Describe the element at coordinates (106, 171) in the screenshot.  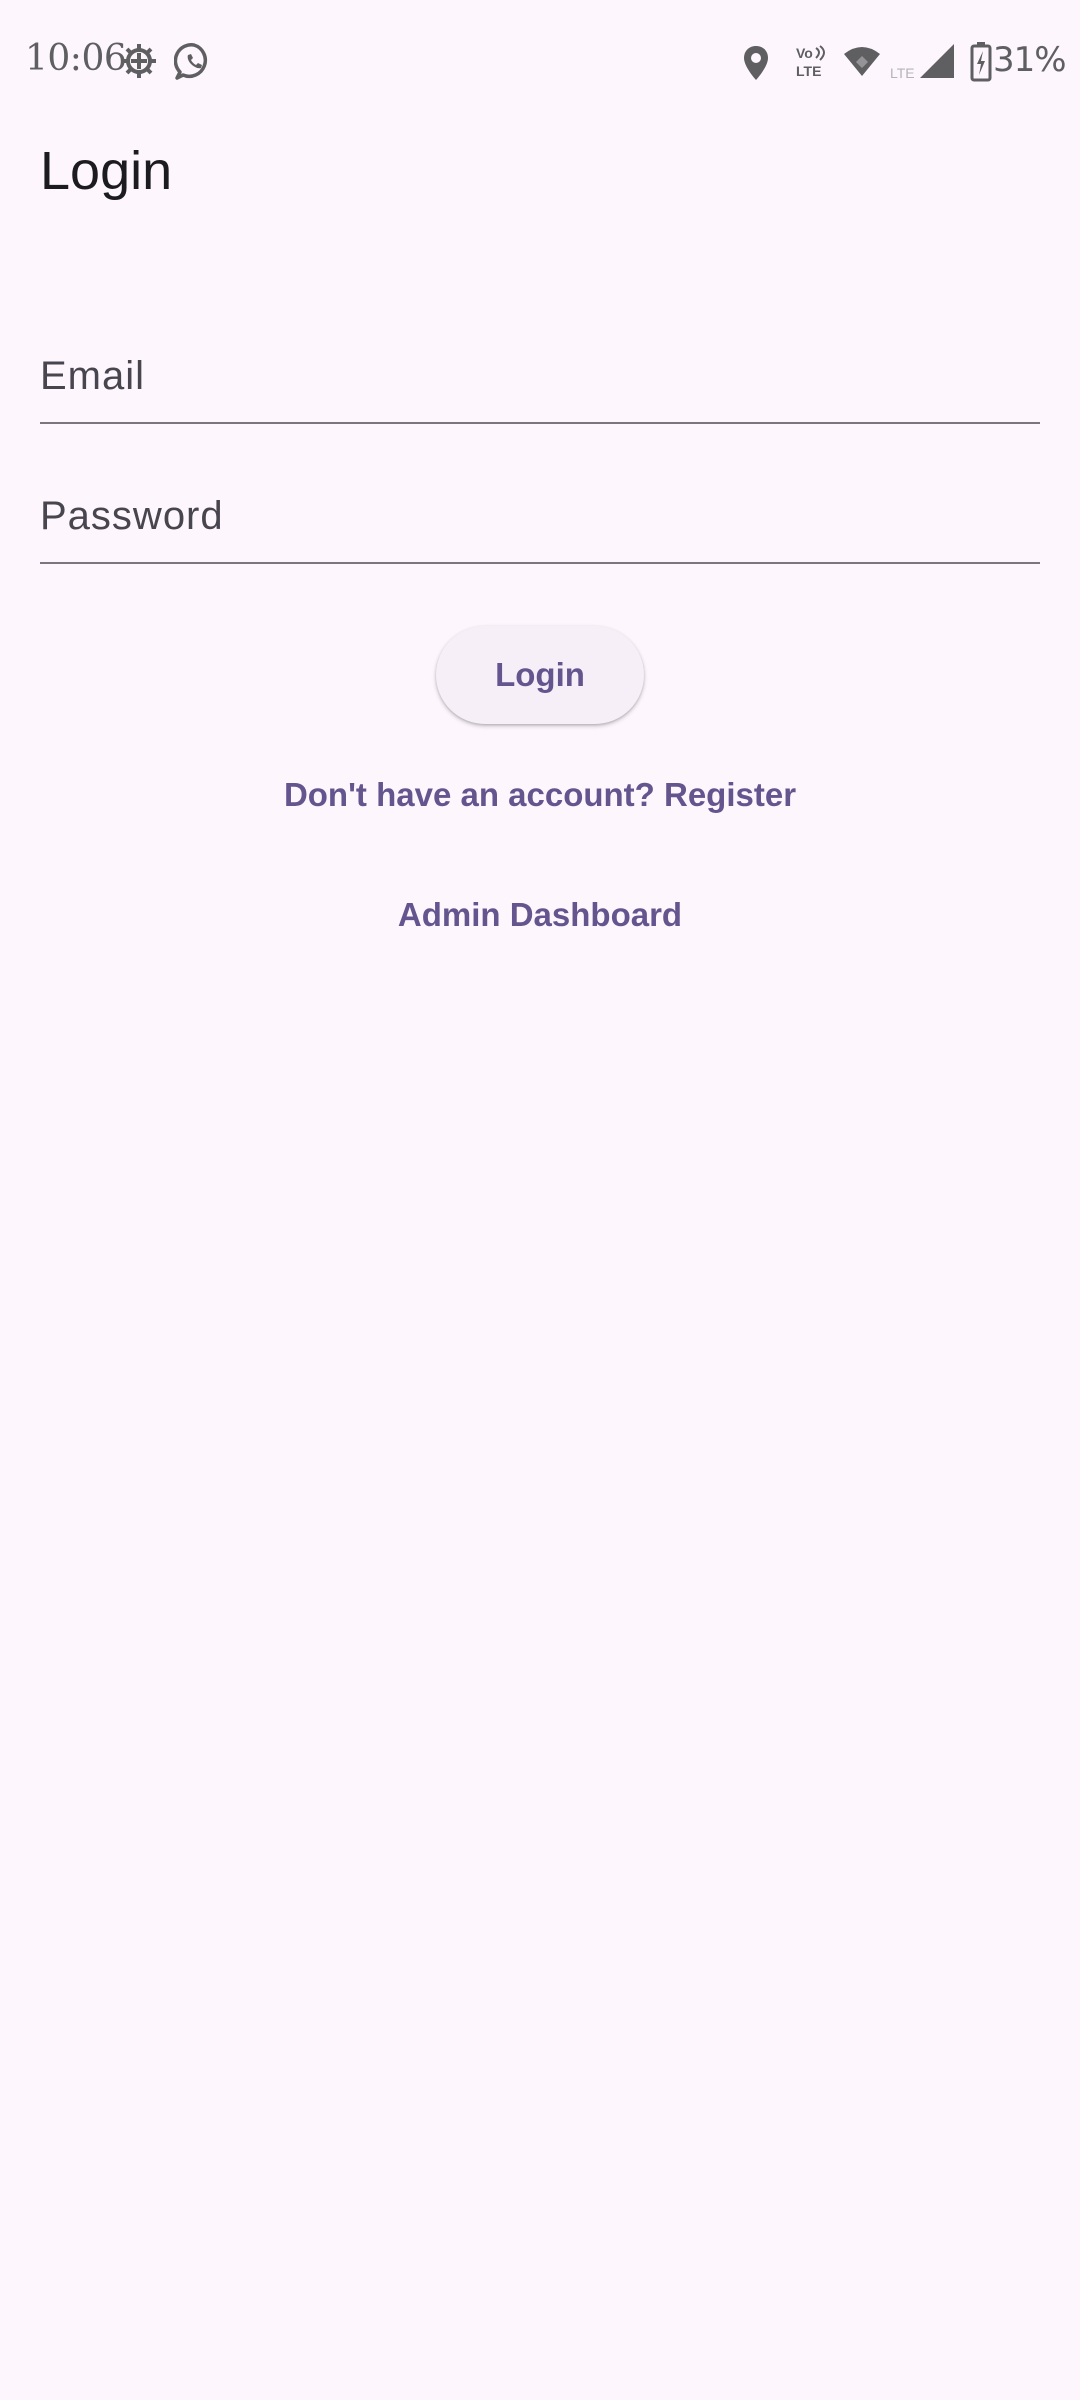
I see `page-title: Login` at that location.